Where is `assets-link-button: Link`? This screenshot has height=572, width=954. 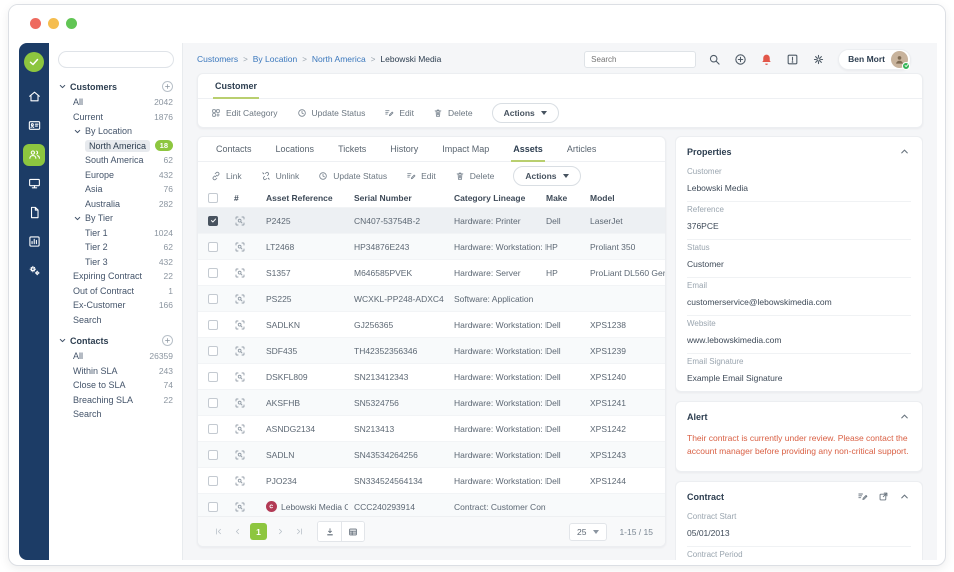 assets-link-button: Link is located at coordinates (226, 176).